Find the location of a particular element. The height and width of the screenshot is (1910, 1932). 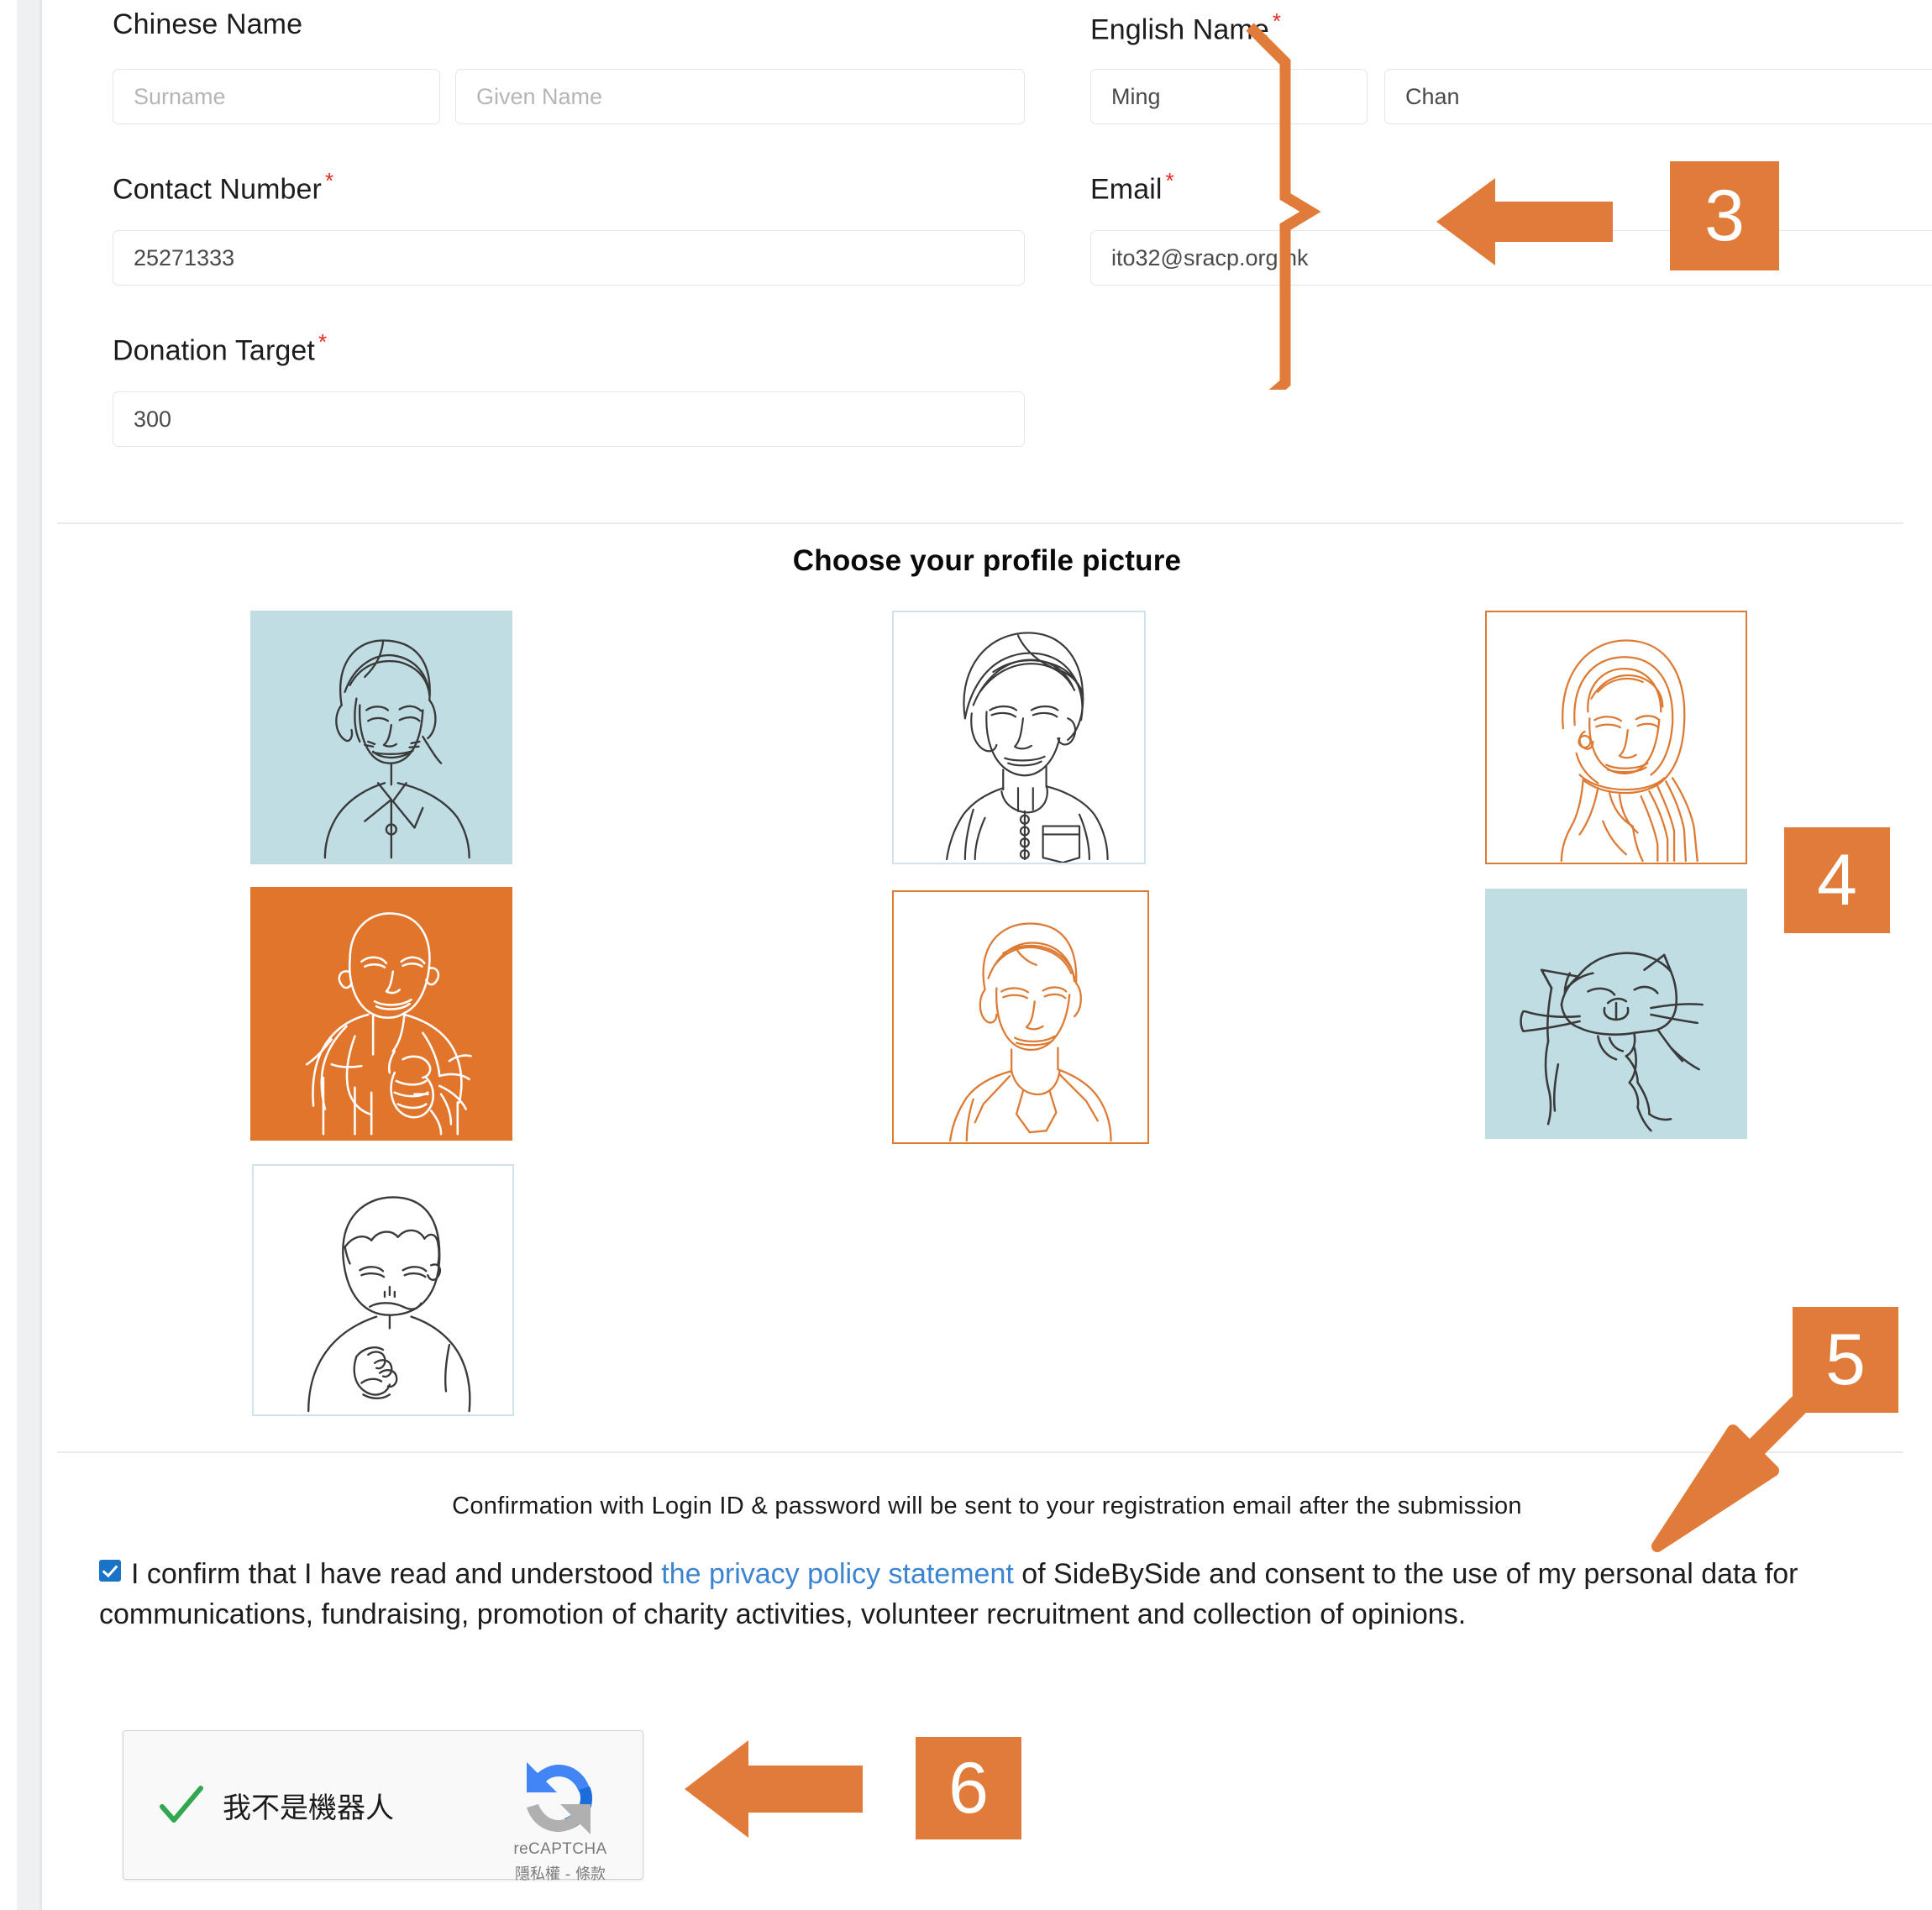

avatar-young-man-icon is located at coordinates (1030, 1032).